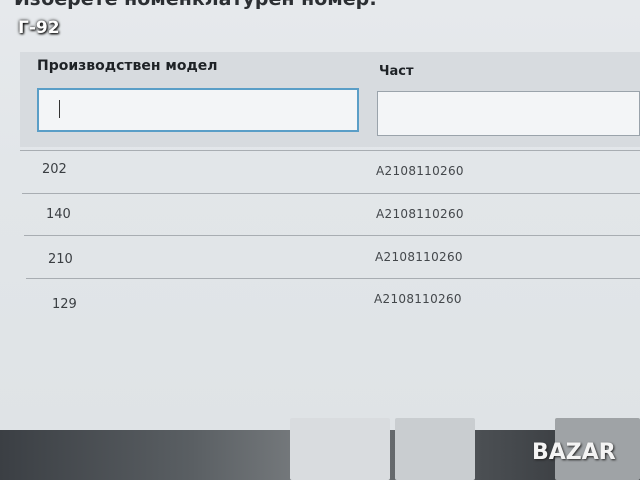 Image resolution: width=640 pixels, height=480 pixels. Describe the element at coordinates (396, 71) in the screenshot. I see `part-column-label: Част` at that location.